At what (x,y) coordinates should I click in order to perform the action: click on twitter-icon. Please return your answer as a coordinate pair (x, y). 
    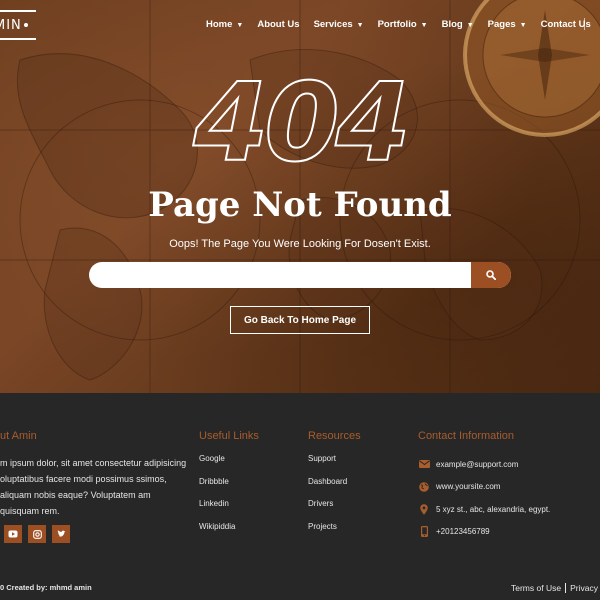
    Looking at the image, I should click on (61, 533).